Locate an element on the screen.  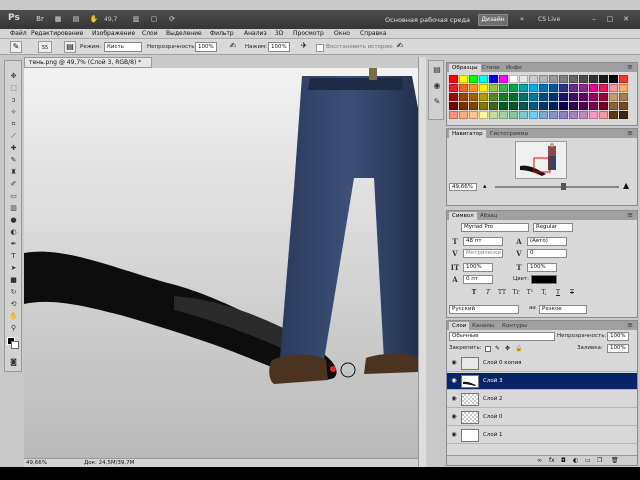
layer-name: Слой 0 копия is located at coordinates (502, 363).